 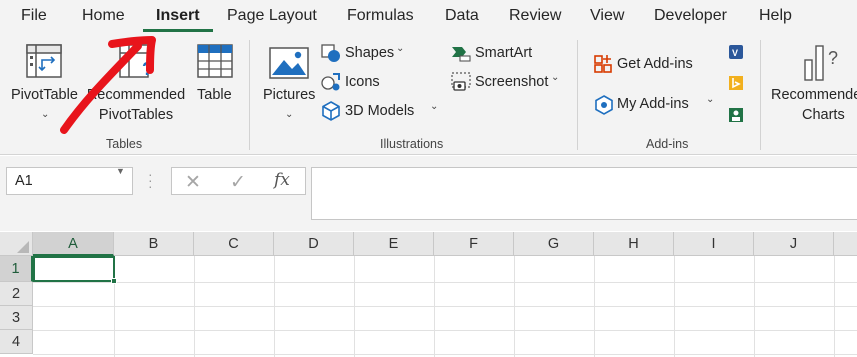 What do you see at coordinates (821, 63) in the screenshot?
I see `recommended-charts-icon: ?` at bounding box center [821, 63].